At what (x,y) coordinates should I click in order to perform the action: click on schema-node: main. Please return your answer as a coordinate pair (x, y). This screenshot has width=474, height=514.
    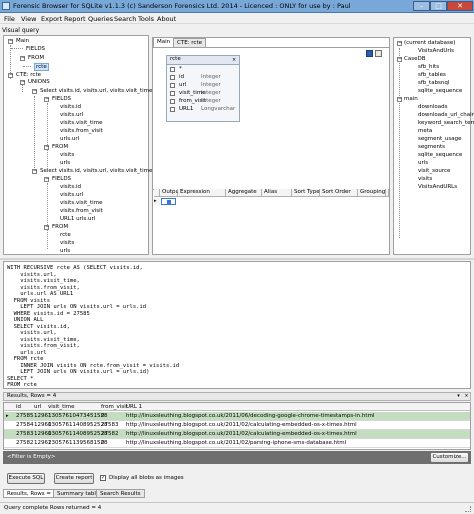
    Looking at the image, I should click on (411, 99).